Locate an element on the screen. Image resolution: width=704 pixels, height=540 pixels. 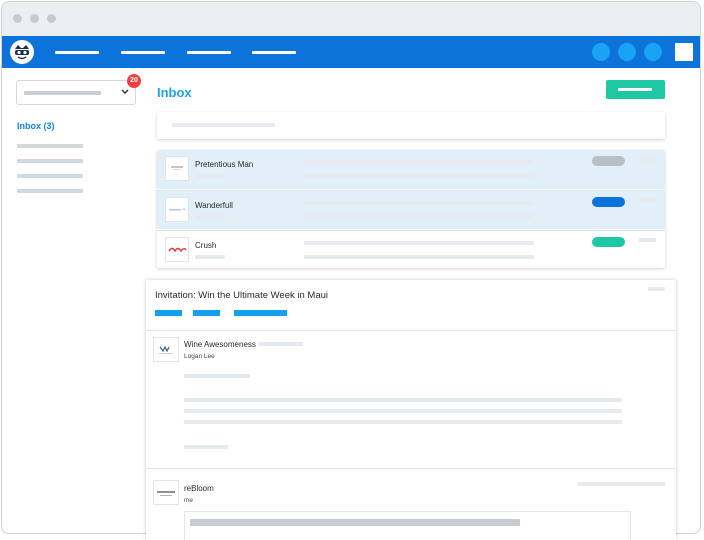
minimize-dot is located at coordinates (34, 18).